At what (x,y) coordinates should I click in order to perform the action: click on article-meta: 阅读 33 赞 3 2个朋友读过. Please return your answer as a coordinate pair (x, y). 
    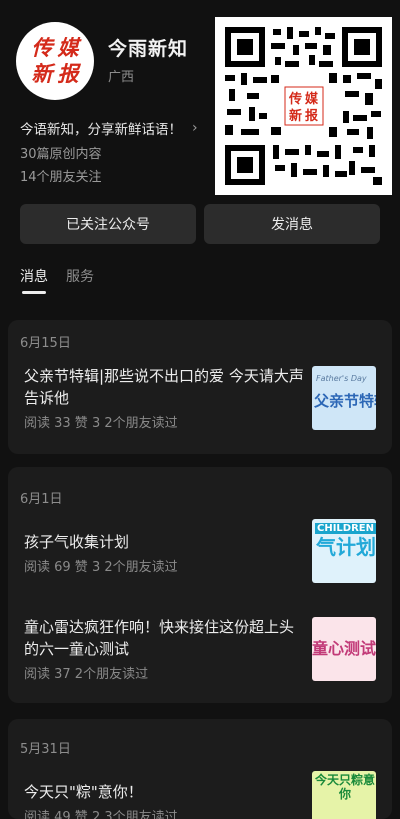
    Looking at the image, I should click on (101, 423).